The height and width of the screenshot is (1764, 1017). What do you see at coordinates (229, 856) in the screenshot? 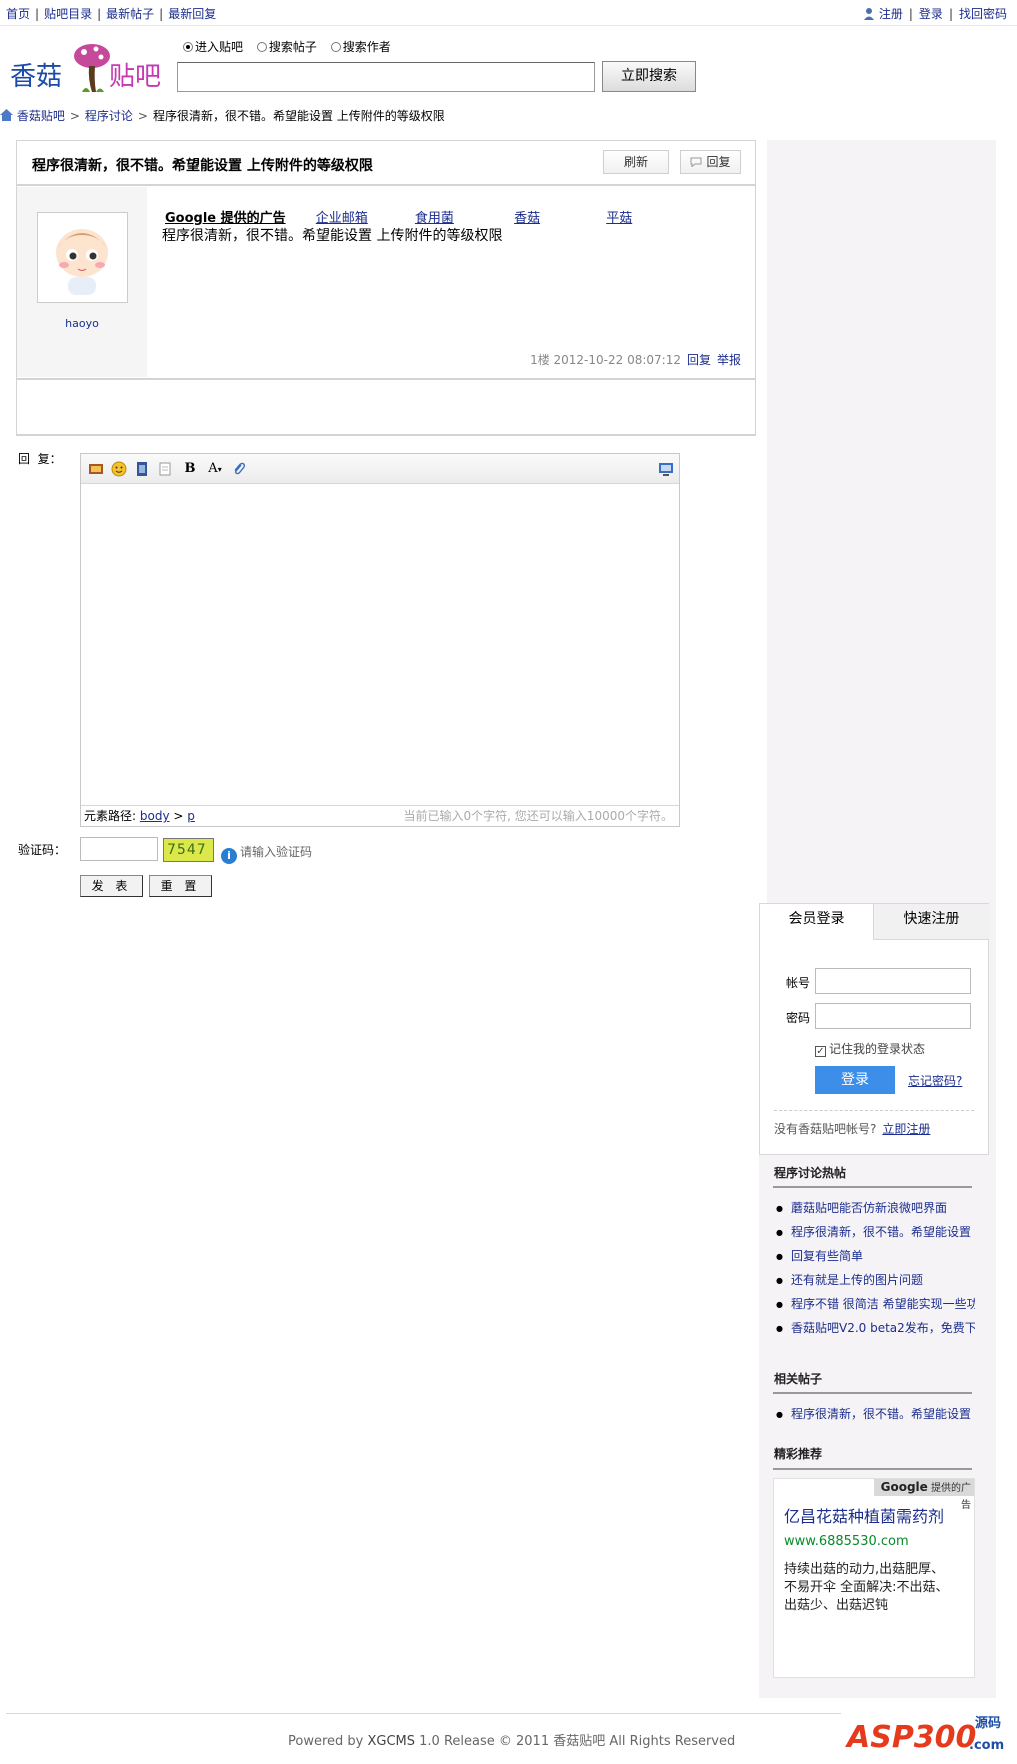
I see `info-icon: i` at bounding box center [229, 856].